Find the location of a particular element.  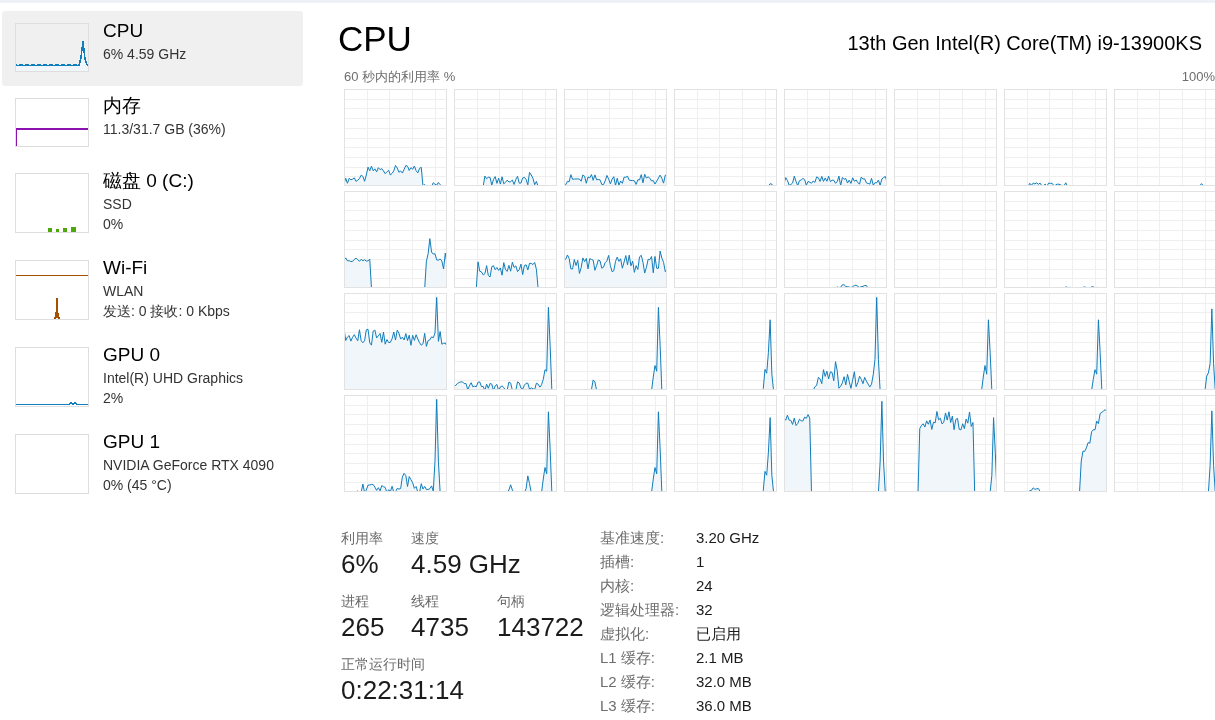

sidebar-item-title: Wi-Fi is located at coordinates (126, 268).